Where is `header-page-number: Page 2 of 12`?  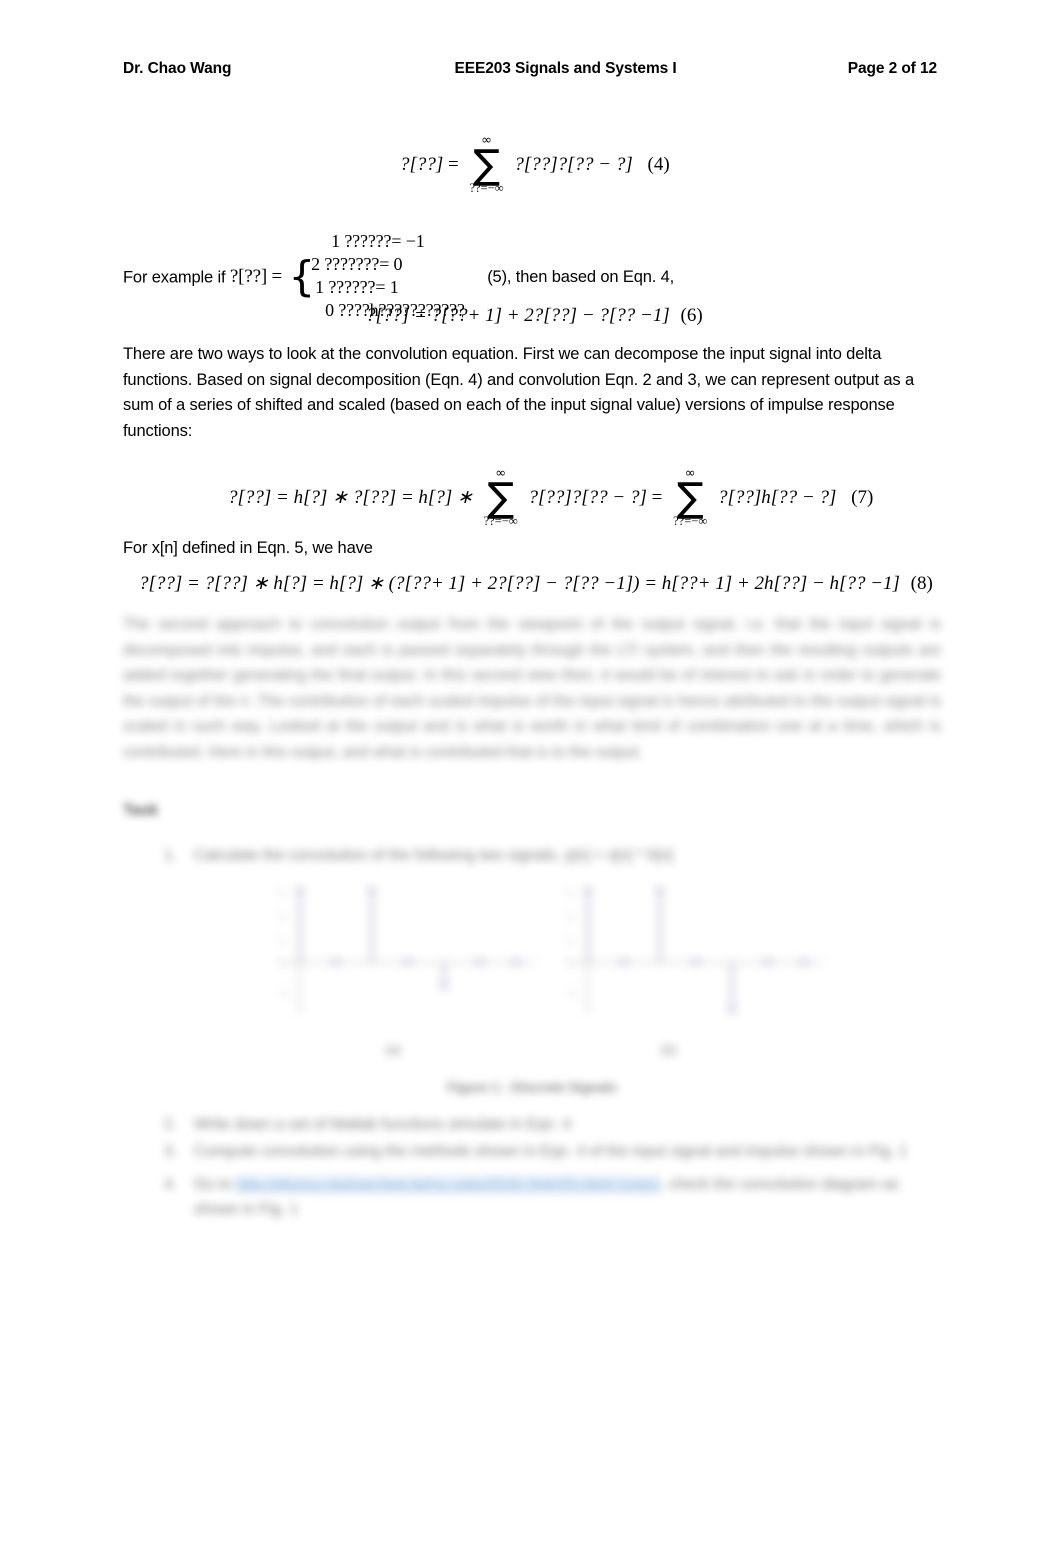 header-page-number: Page 2 of 12 is located at coordinates (892, 68).